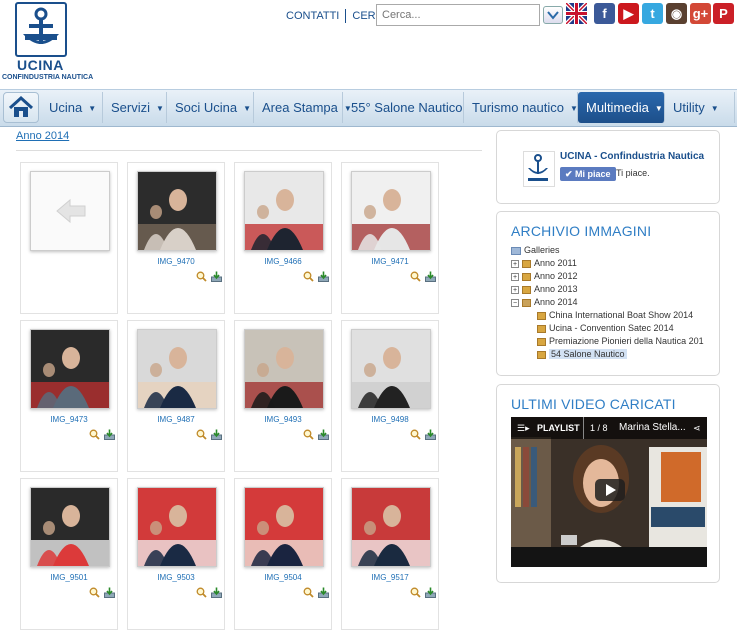  What do you see at coordinates (390, 261) in the screenshot?
I see `image-caption: IMG_9471` at bounding box center [390, 261].